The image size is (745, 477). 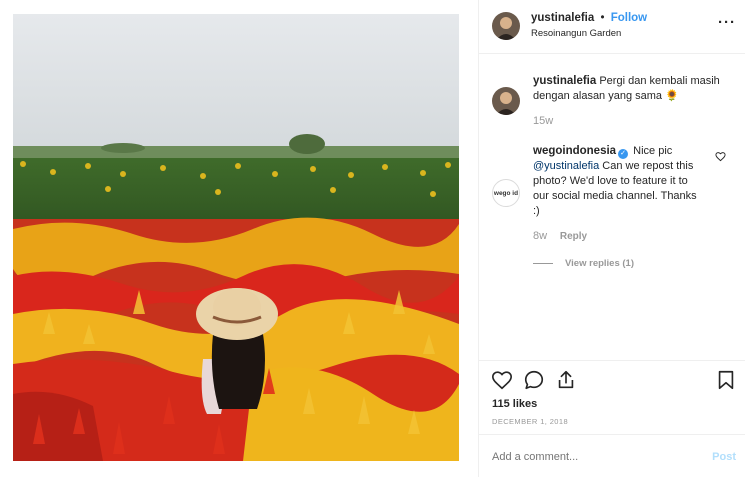 What do you see at coordinates (514, 404) in the screenshot?
I see `likes-count: 115 likes` at bounding box center [514, 404].